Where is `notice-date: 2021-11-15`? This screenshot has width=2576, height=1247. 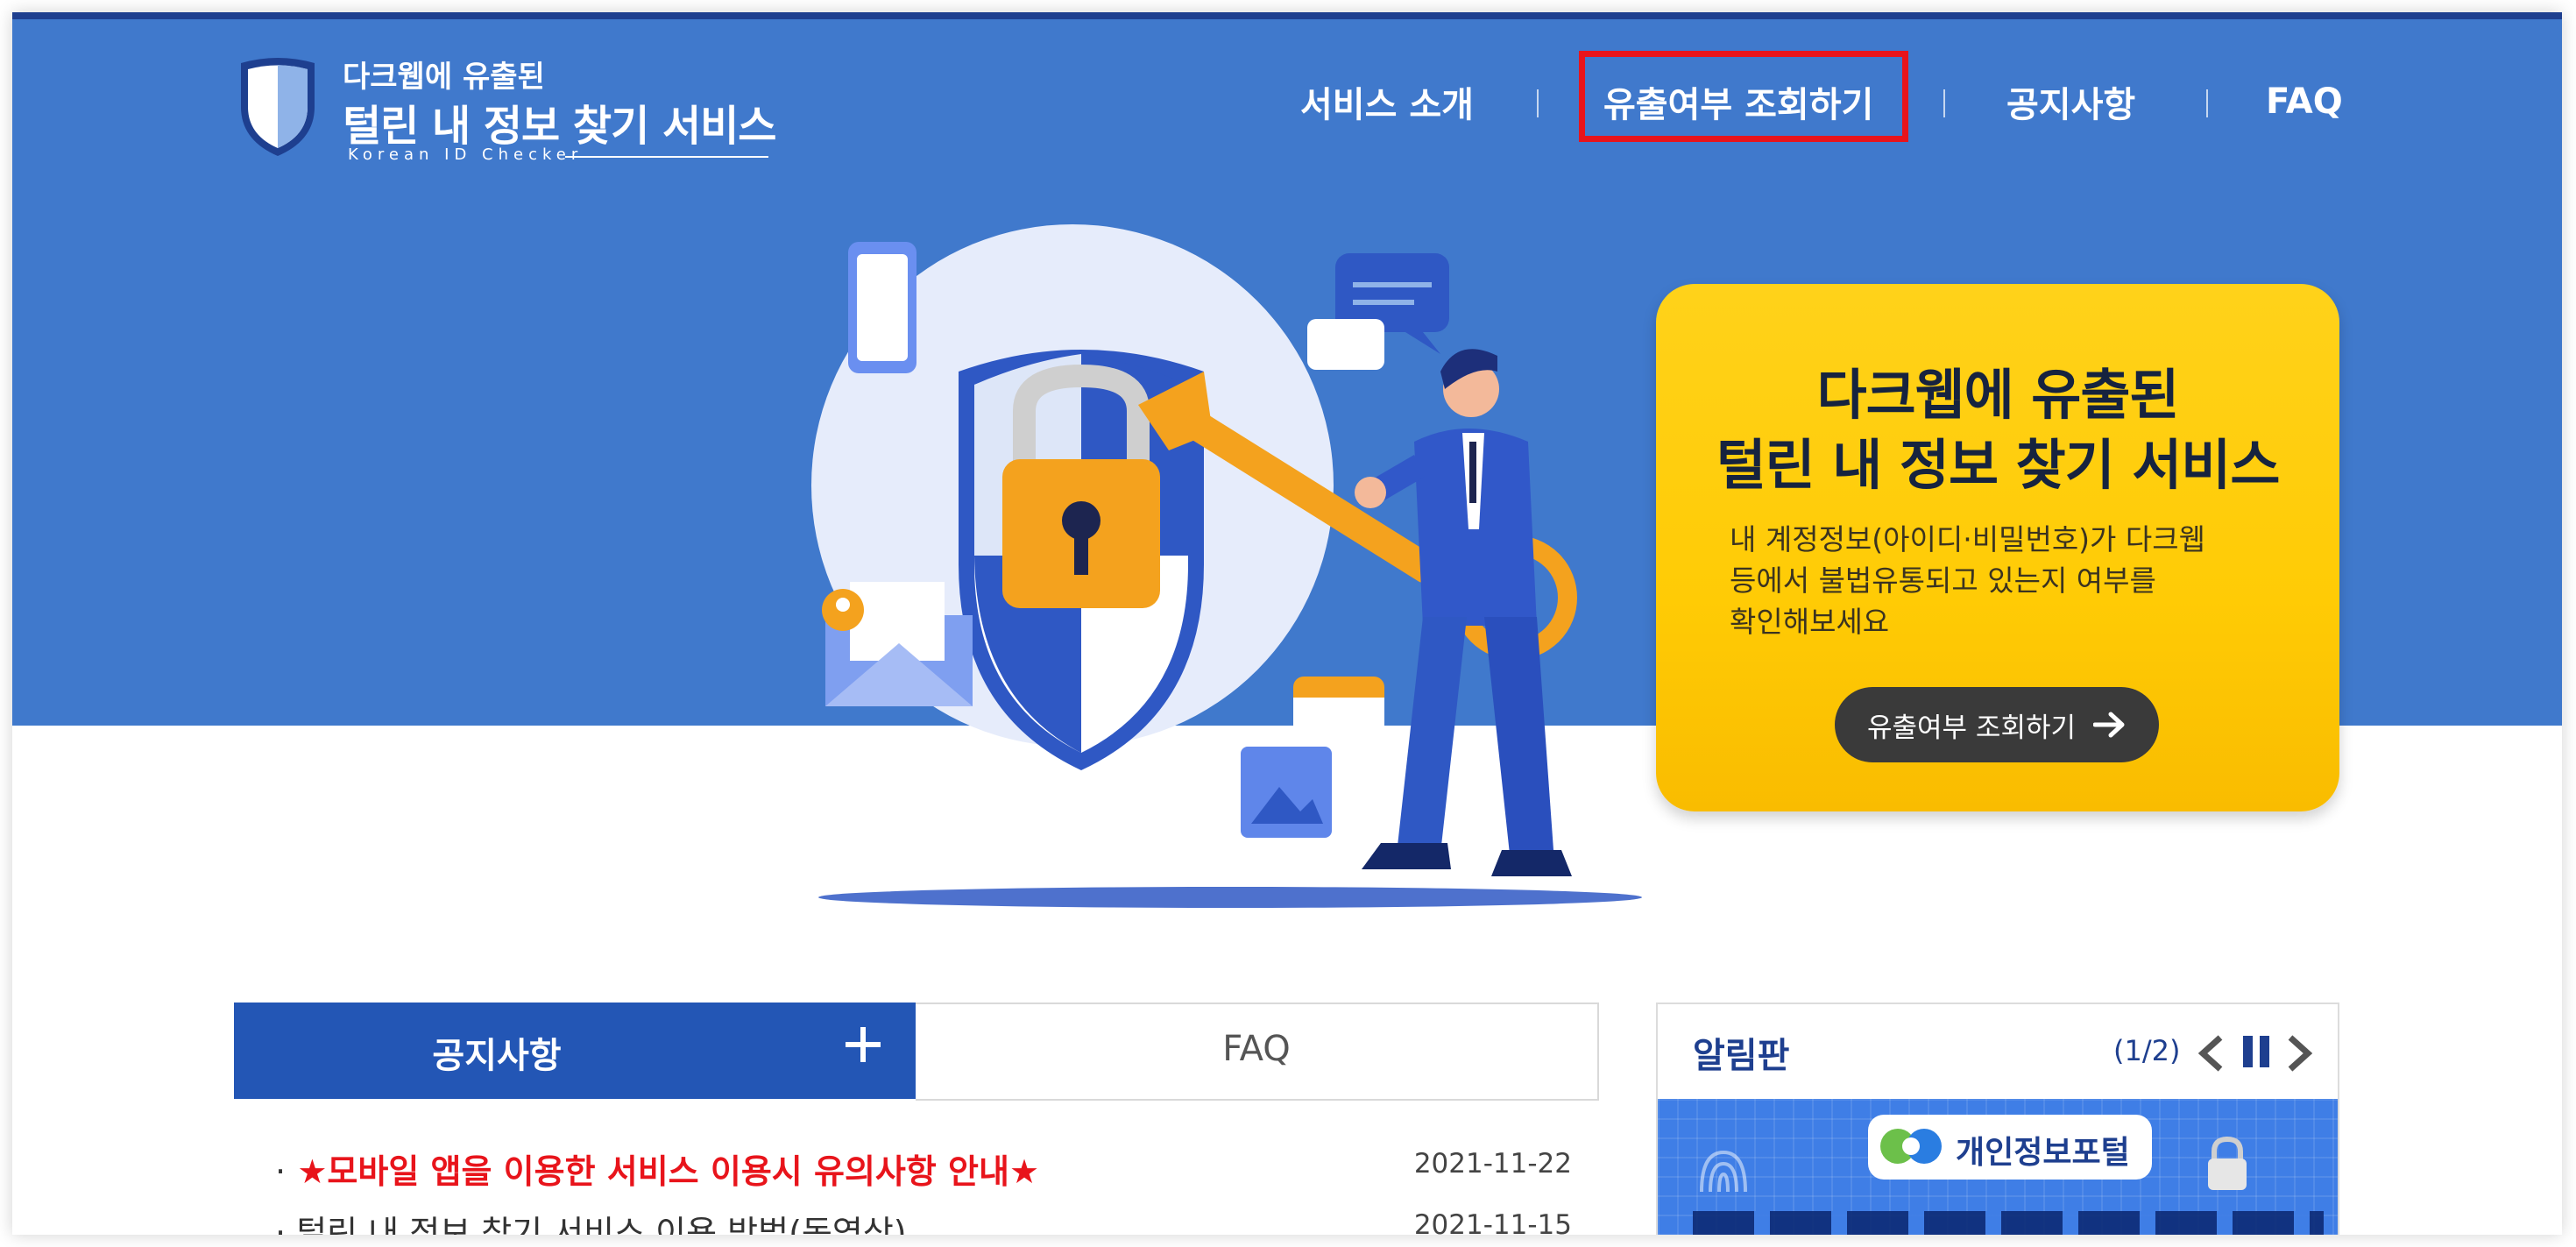
notice-date: 2021-11-15 is located at coordinates (1492, 1222).